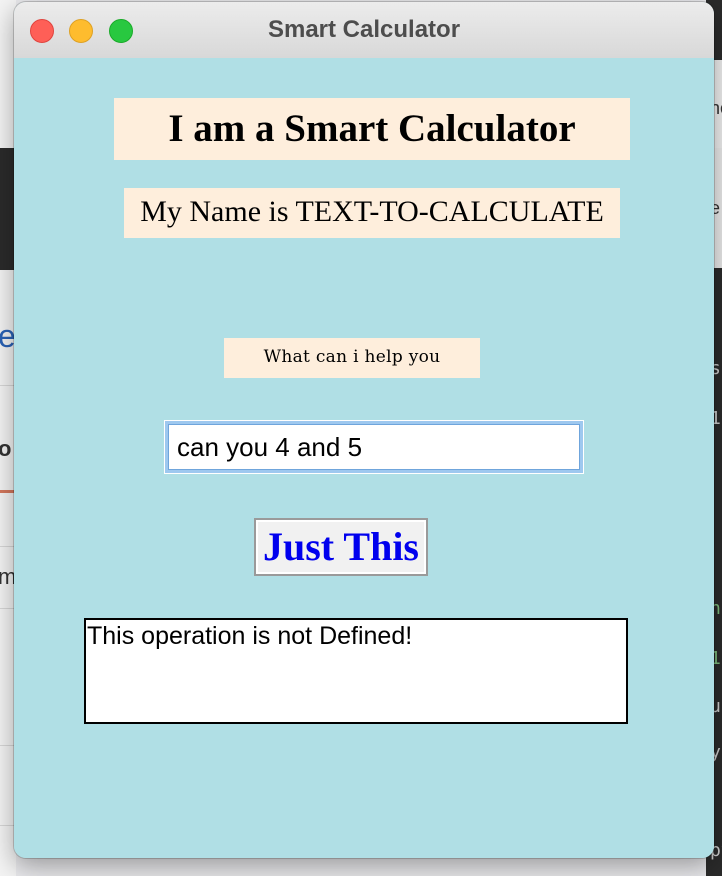 Image resolution: width=722 pixels, height=876 pixels. I want to click on window-titlebar: Smart Calculator, so click(364, 30).